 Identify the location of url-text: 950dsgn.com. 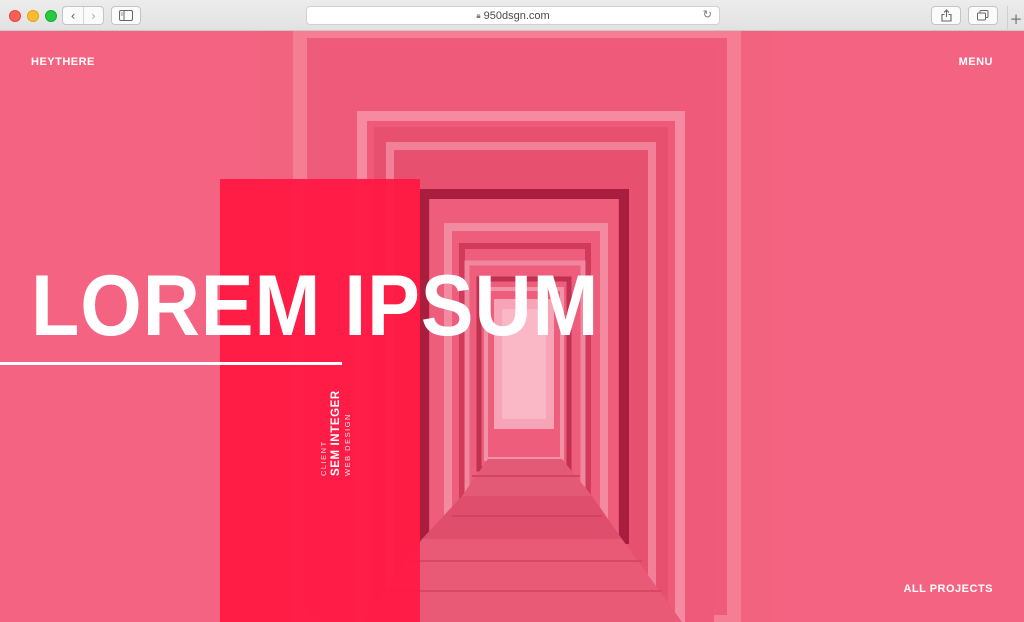
(516, 15).